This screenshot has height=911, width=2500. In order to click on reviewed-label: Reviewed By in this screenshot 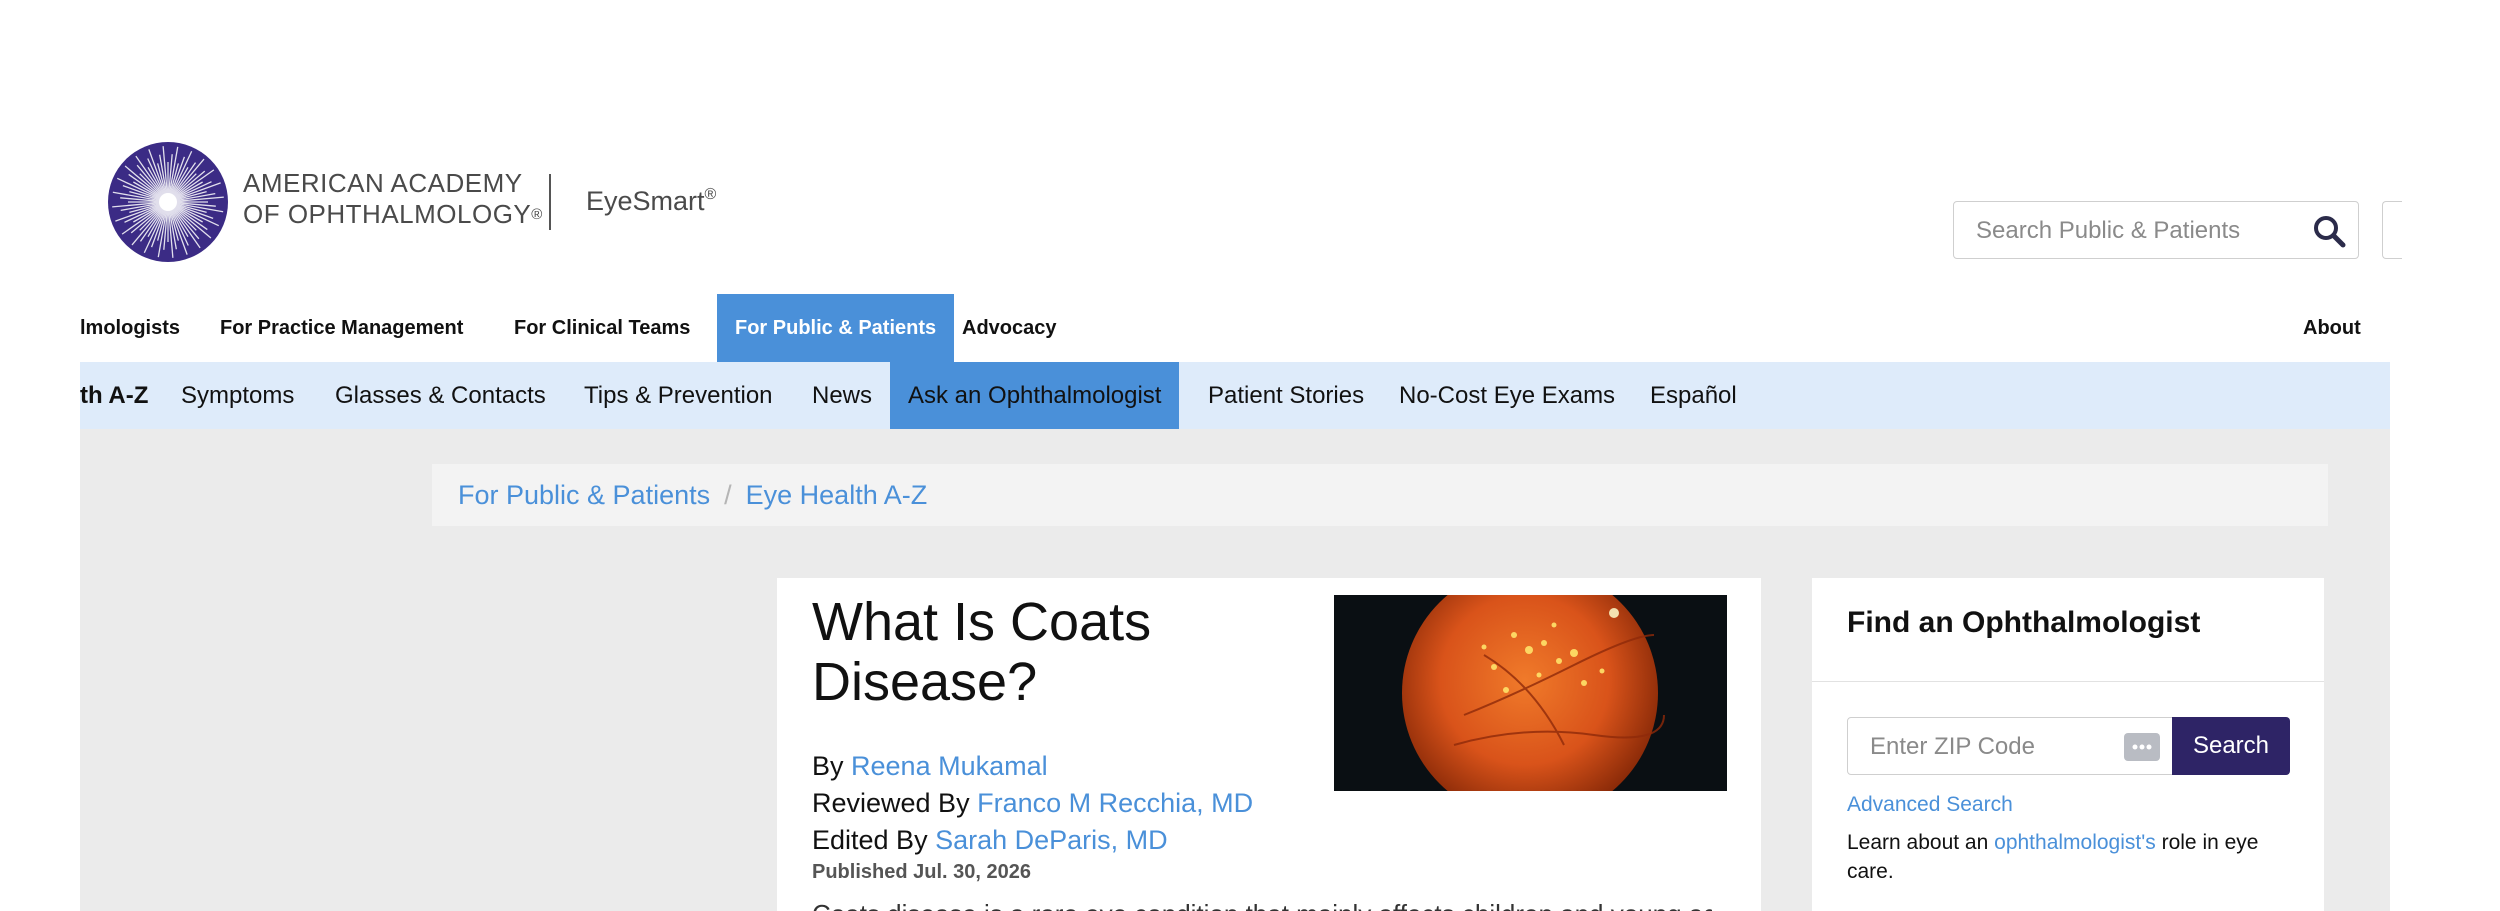, I will do `click(891, 803)`.